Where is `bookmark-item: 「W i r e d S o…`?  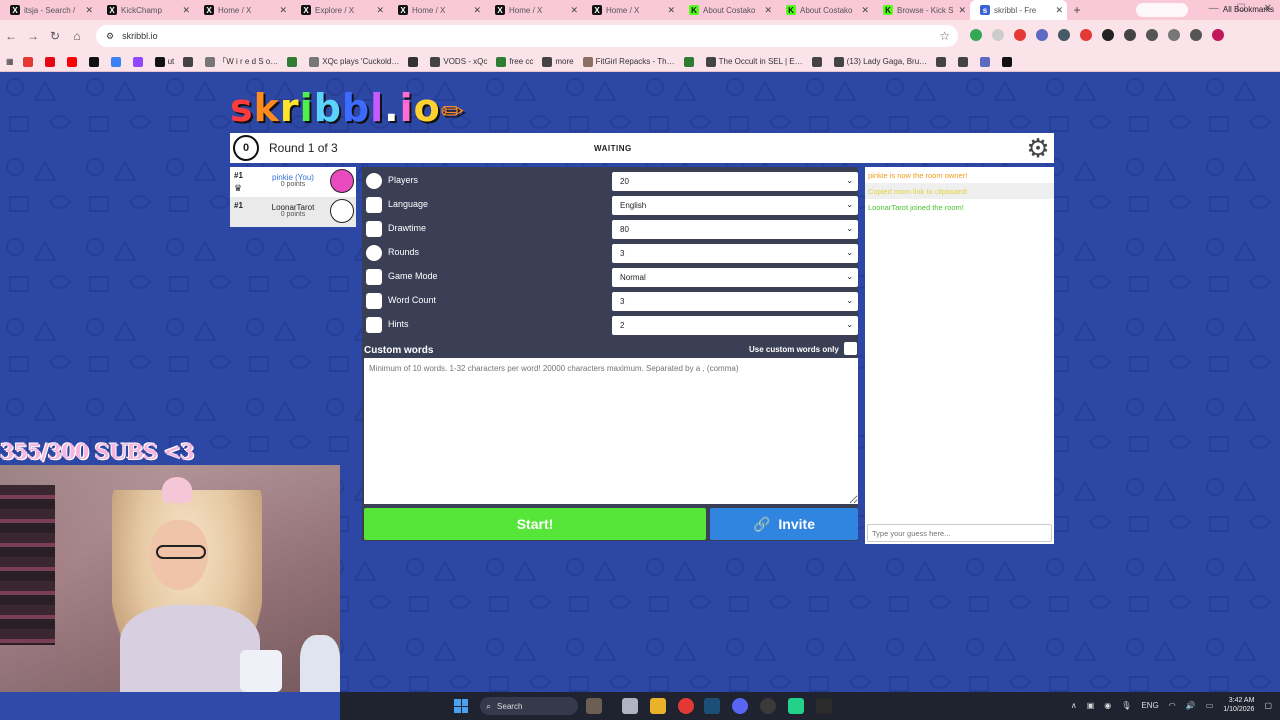
bookmark-item: 「W i r e d S o… is located at coordinates (241, 61).